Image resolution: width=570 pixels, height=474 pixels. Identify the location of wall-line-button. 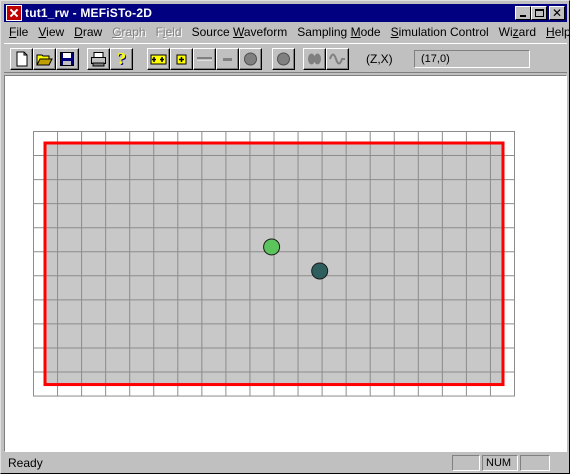
(204, 59).